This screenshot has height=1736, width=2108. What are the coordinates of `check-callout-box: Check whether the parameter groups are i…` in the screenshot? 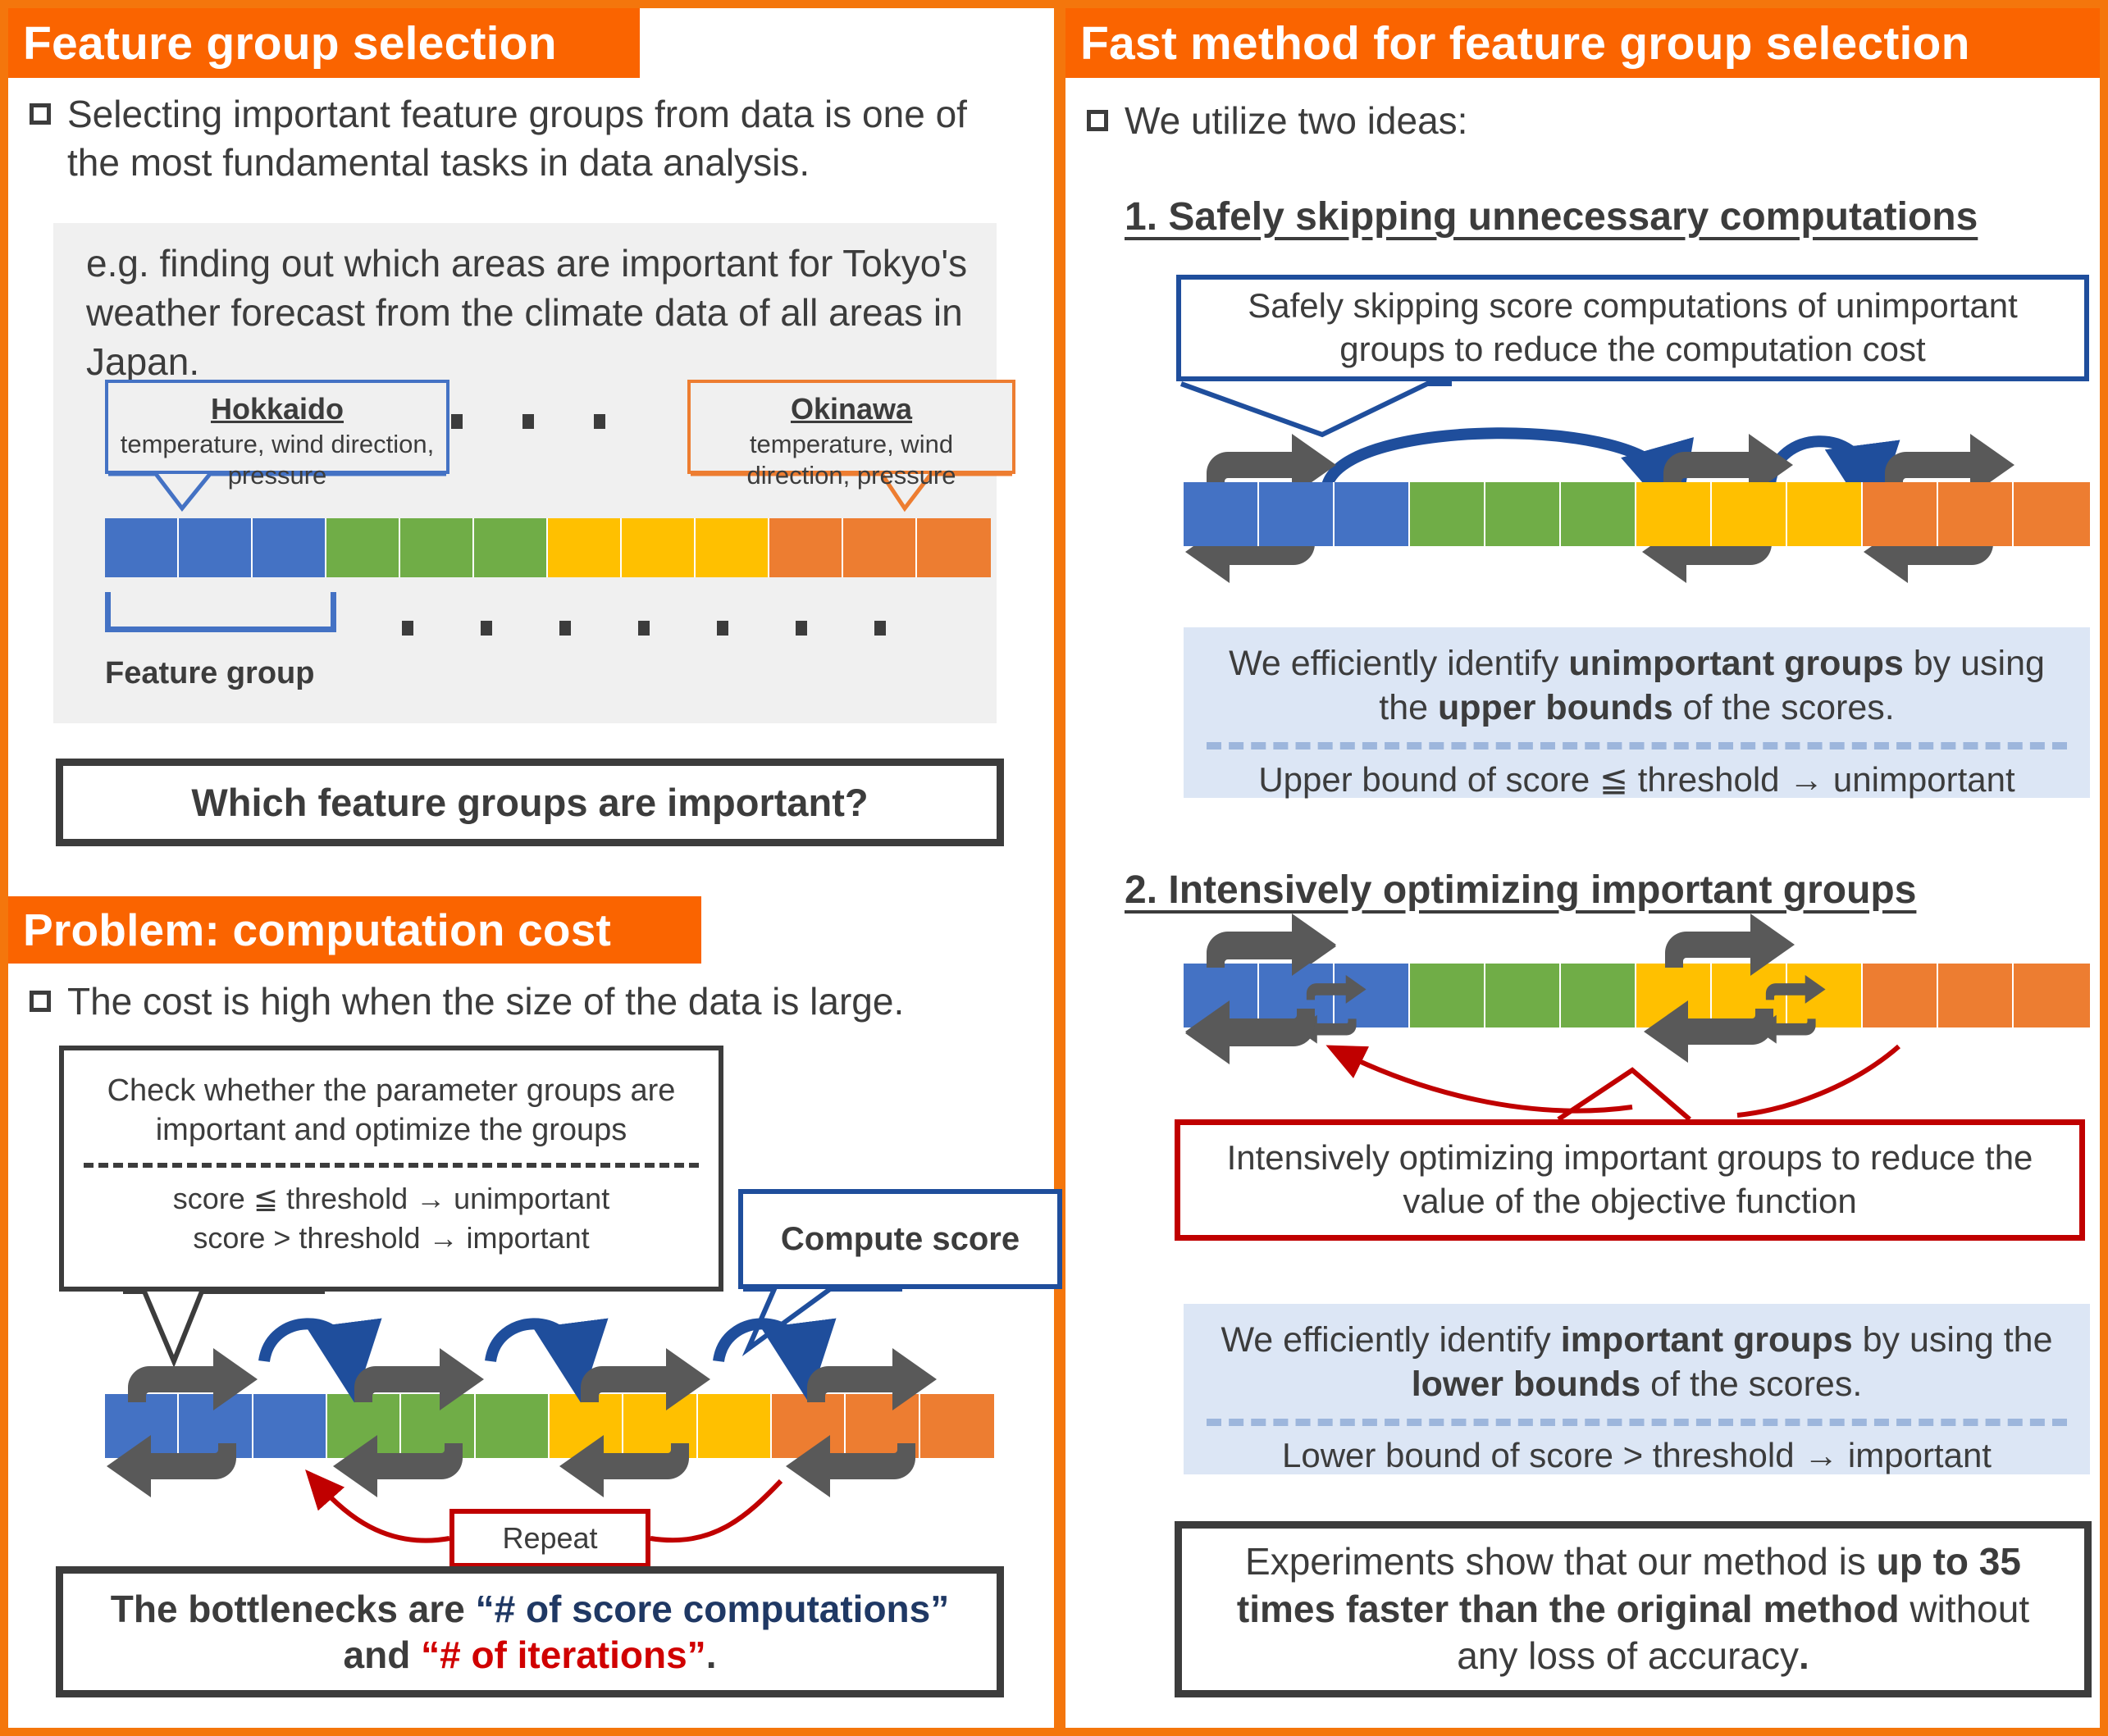 It's located at (391, 1169).